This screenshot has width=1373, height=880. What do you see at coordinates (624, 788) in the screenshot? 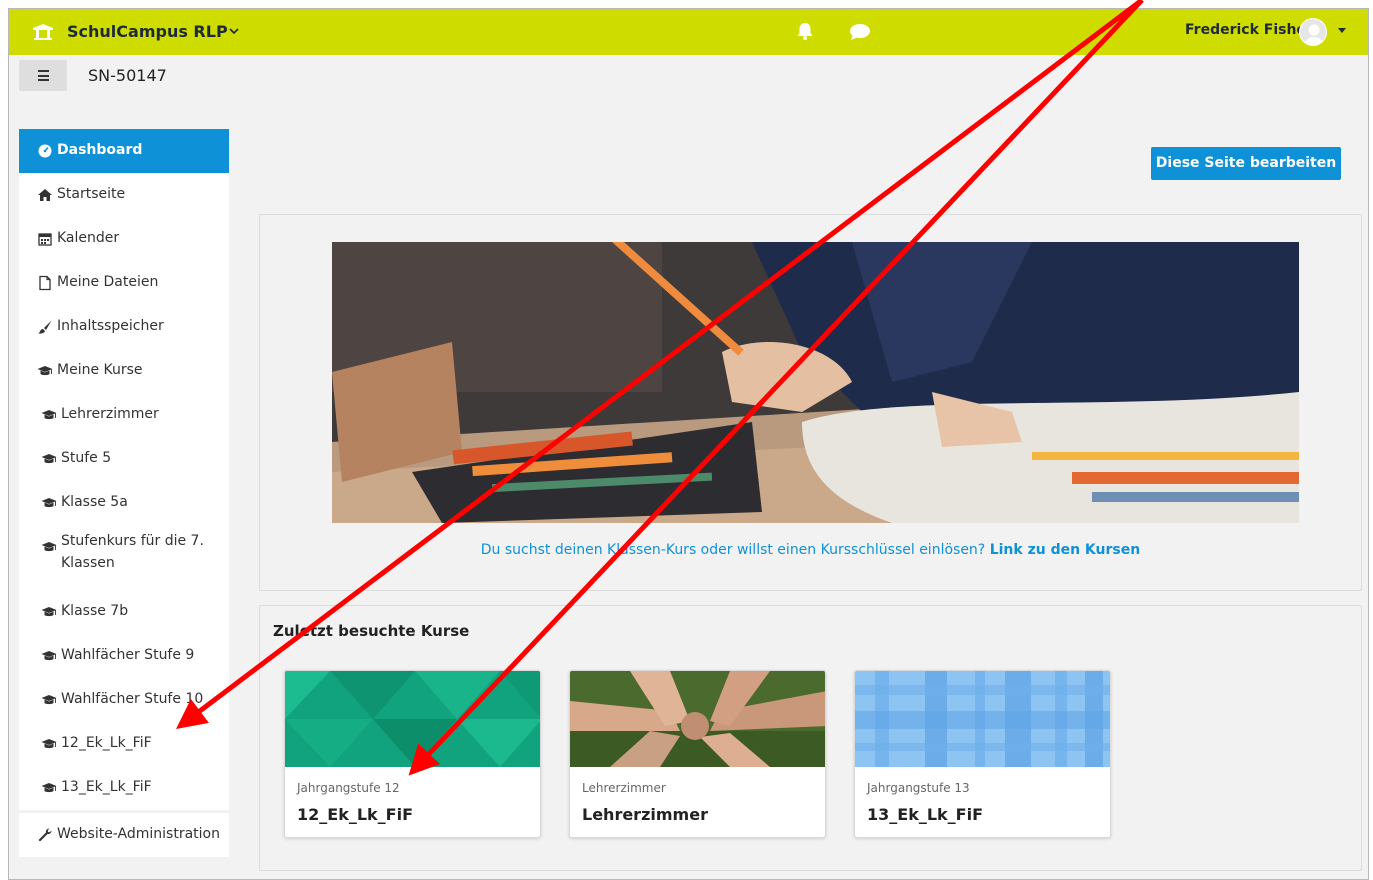
I see `course-category: Lehrerzimmer` at bounding box center [624, 788].